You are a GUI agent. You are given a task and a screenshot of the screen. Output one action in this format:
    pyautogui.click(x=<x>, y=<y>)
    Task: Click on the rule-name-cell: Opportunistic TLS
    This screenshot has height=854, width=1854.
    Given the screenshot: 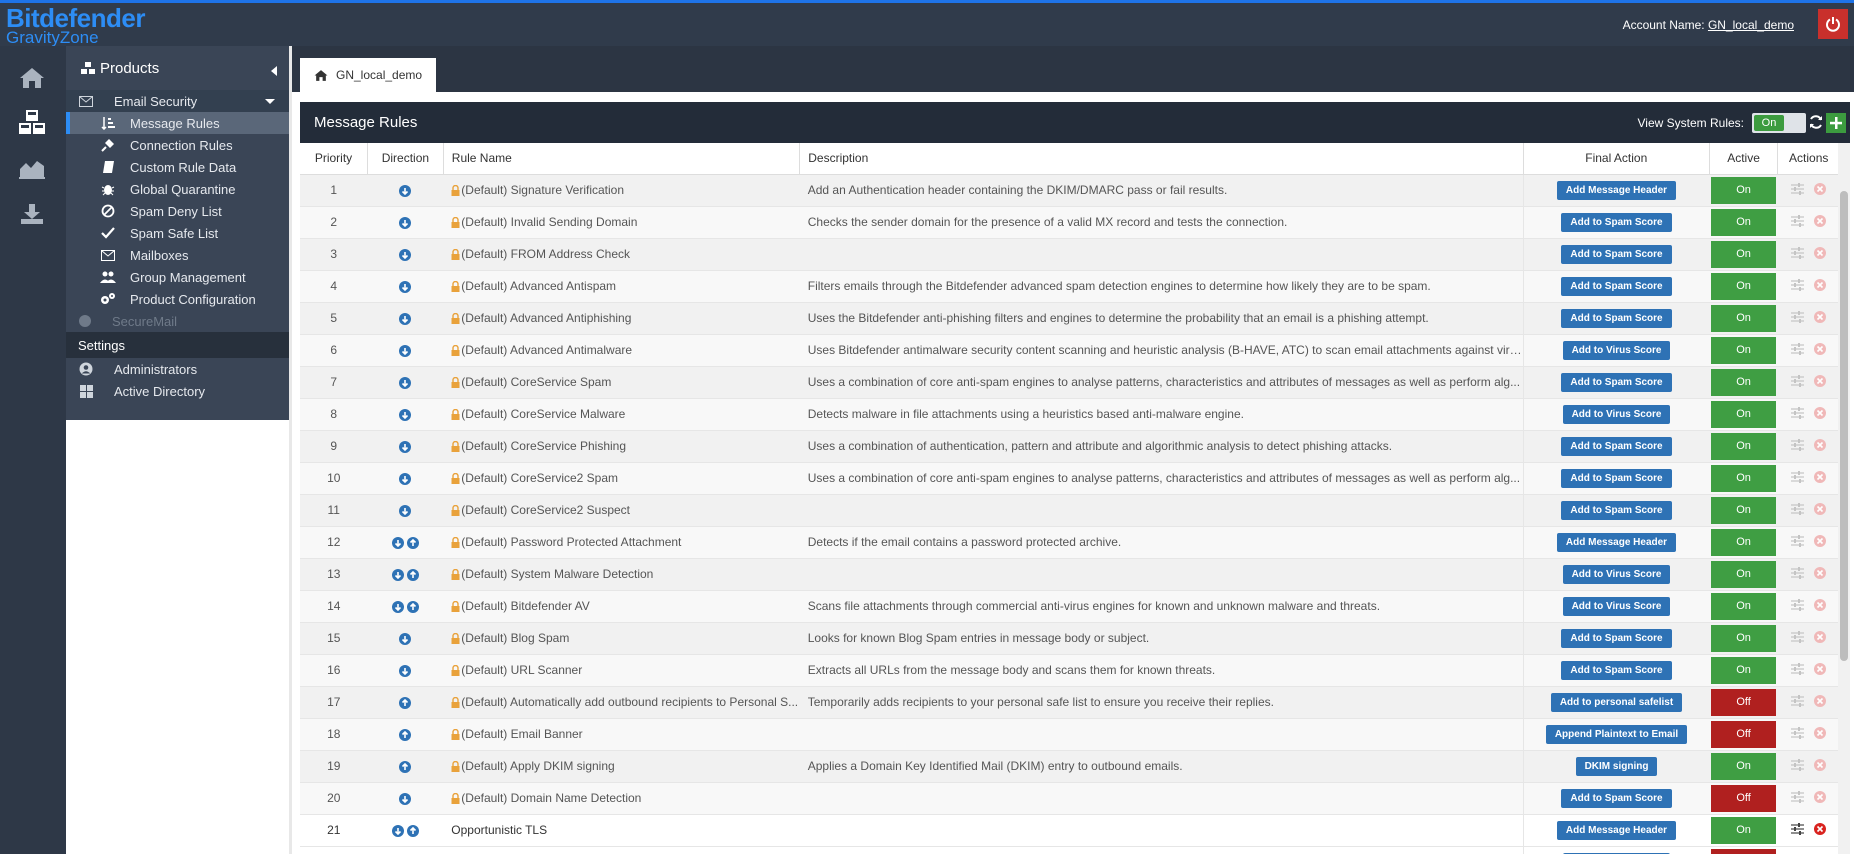 What is the action you would take?
    pyautogui.click(x=621, y=830)
    